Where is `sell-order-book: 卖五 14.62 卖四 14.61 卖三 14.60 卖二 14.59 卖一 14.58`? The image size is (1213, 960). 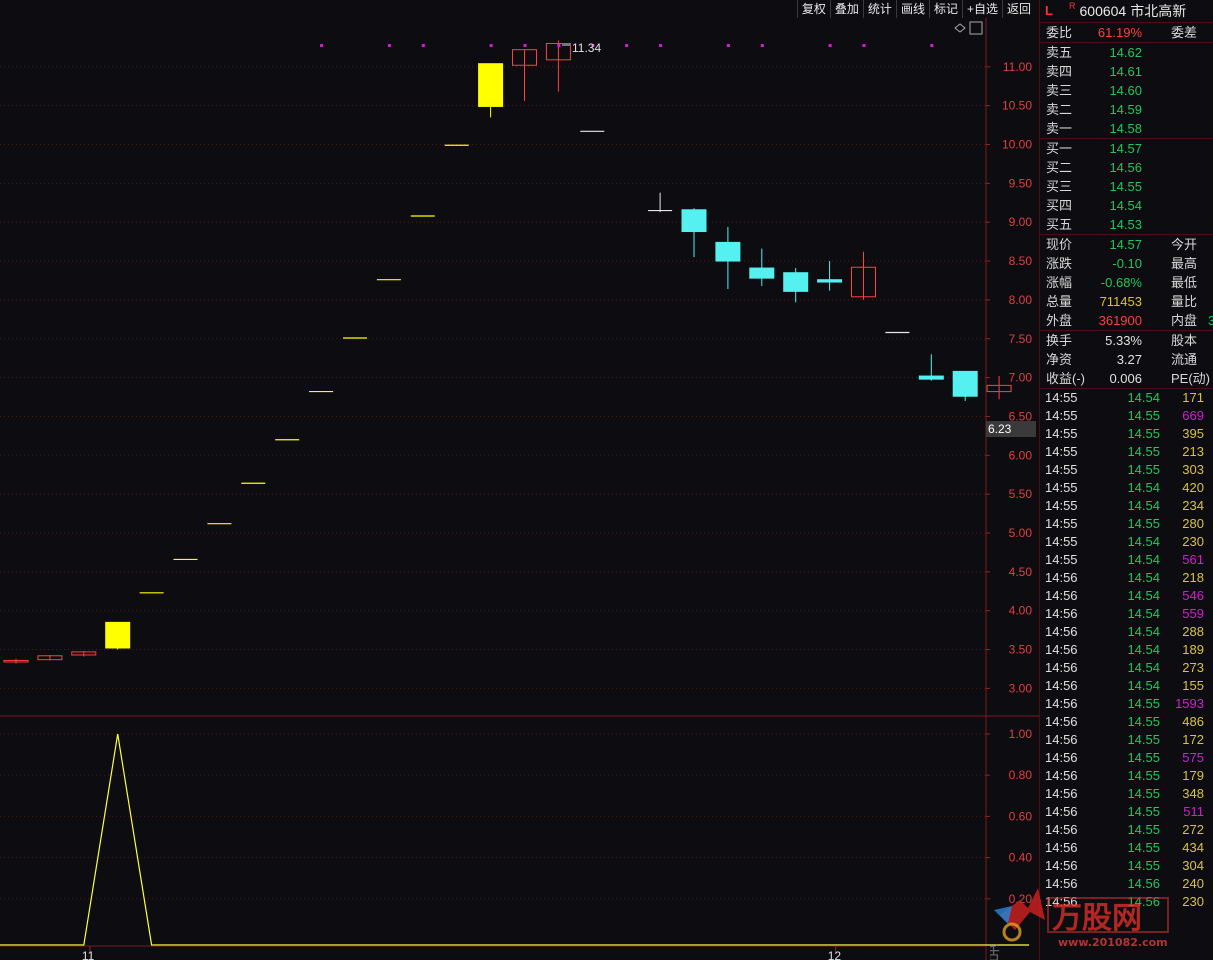
sell-order-book: 卖五 14.62 卖四 14.61 卖三 14.60 卖二 14.59 卖一 14.58 is located at coordinates (1126, 91).